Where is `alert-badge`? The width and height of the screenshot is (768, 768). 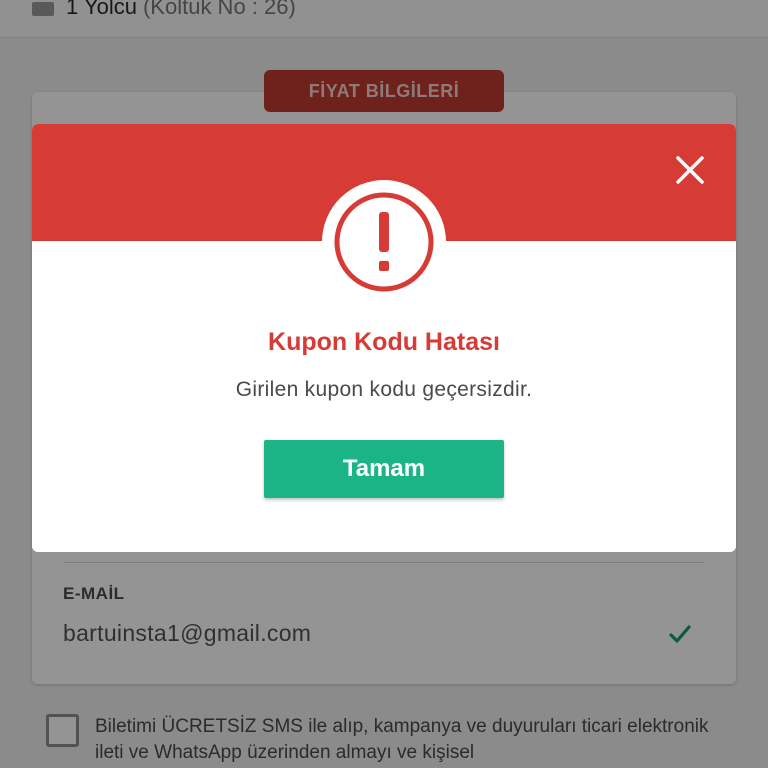
alert-badge is located at coordinates (384, 242).